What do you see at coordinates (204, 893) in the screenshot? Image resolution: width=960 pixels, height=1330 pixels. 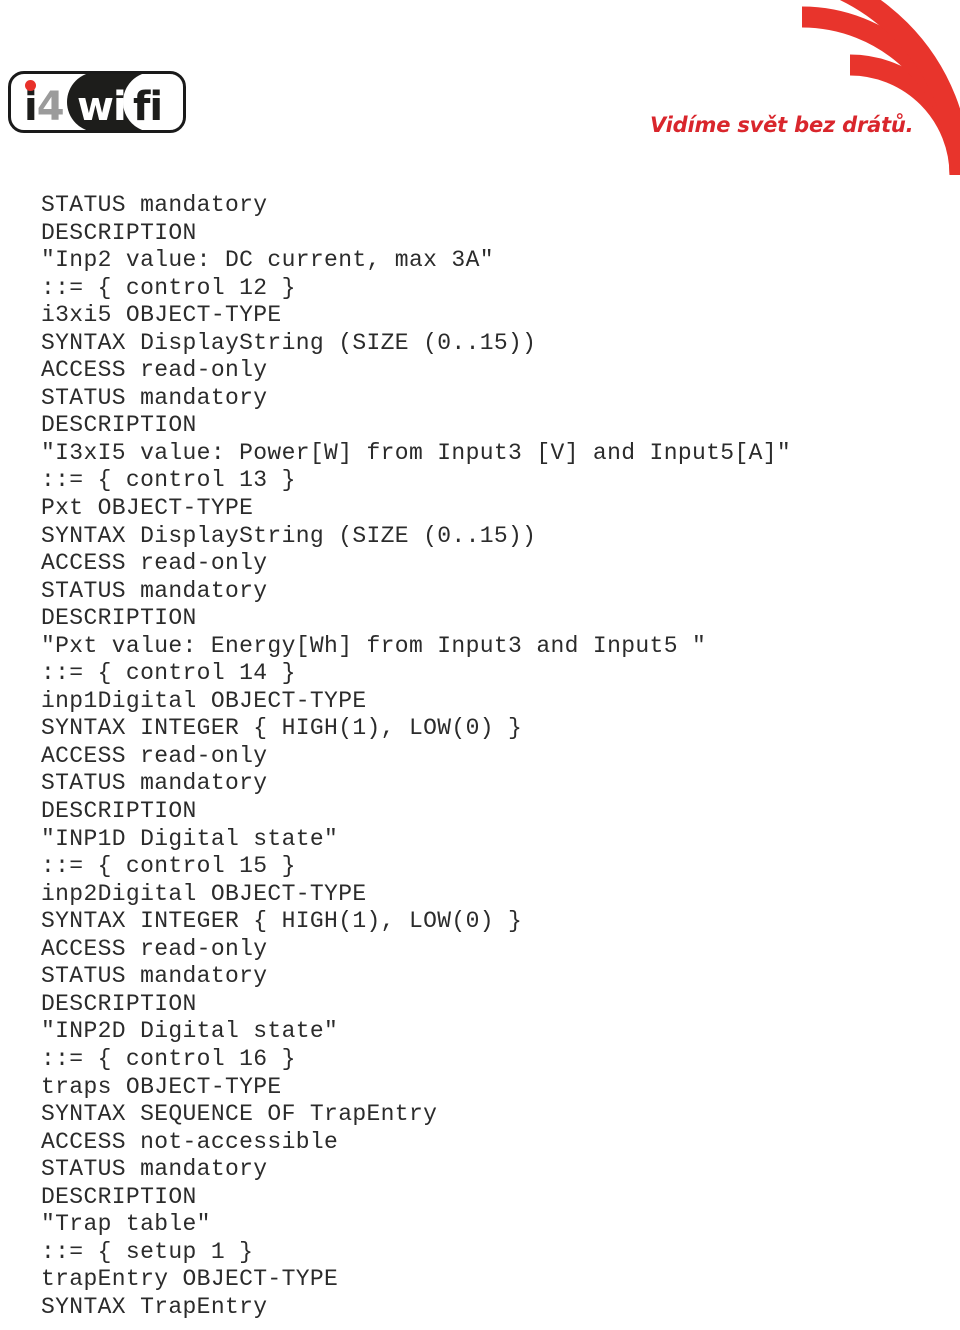 I see `code-line: inp2Digital OBJECT-TYPE` at bounding box center [204, 893].